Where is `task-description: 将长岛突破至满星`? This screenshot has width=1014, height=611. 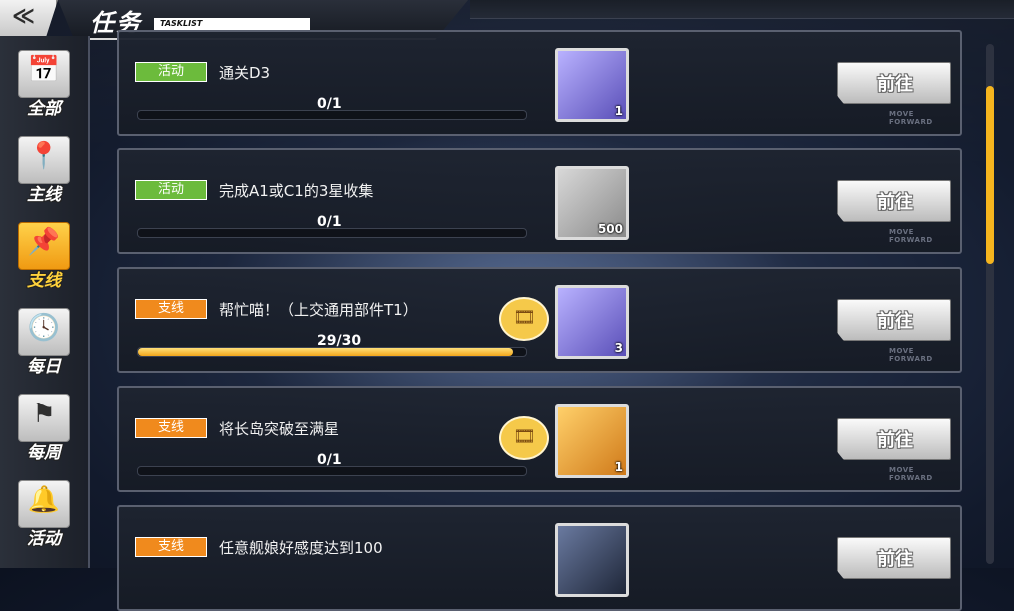 task-description: 将长岛突破至满星 is located at coordinates (279, 429).